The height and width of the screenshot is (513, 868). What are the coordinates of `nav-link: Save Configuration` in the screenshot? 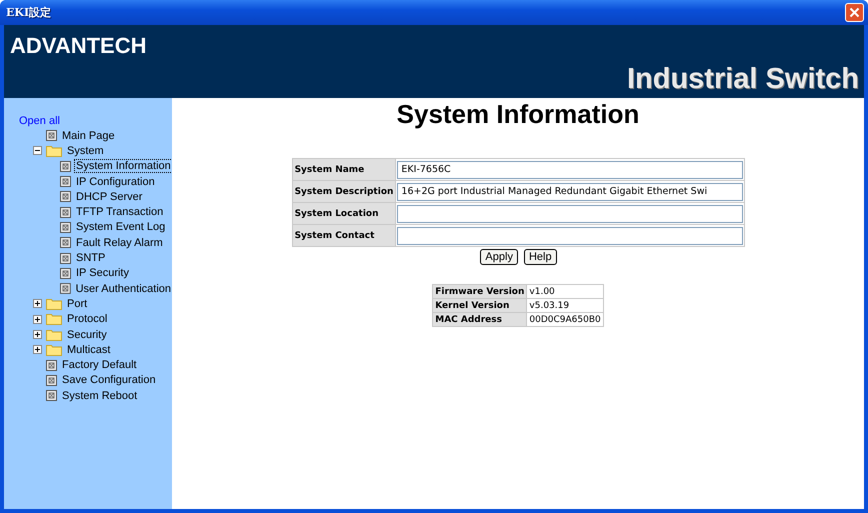 It's located at (109, 380).